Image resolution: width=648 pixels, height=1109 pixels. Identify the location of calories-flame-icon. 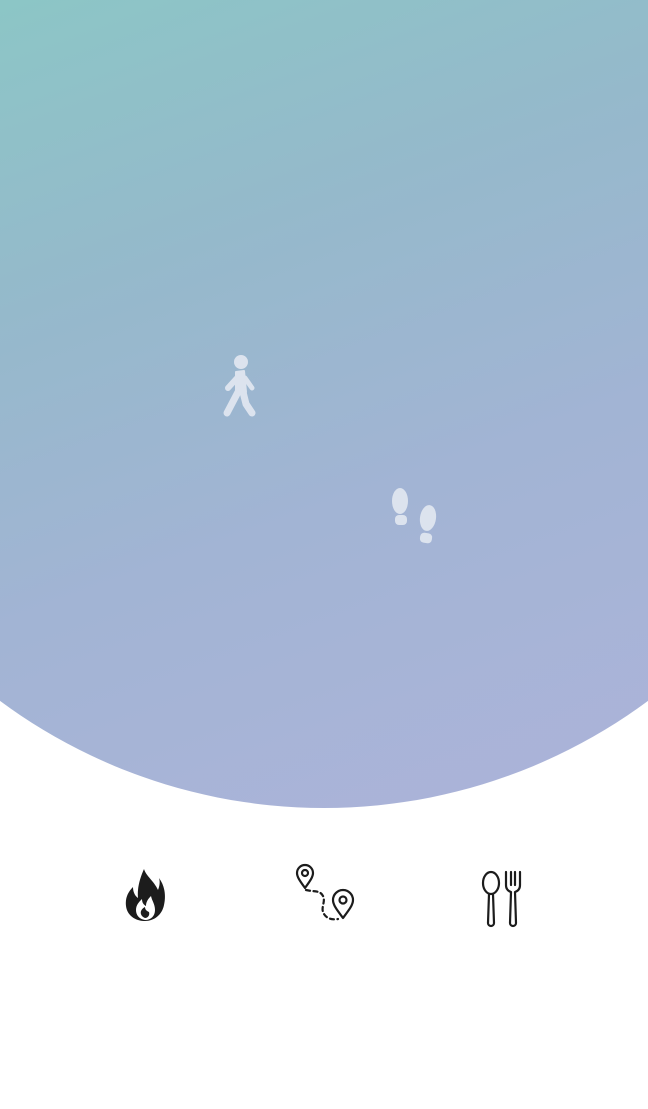
(145, 895).